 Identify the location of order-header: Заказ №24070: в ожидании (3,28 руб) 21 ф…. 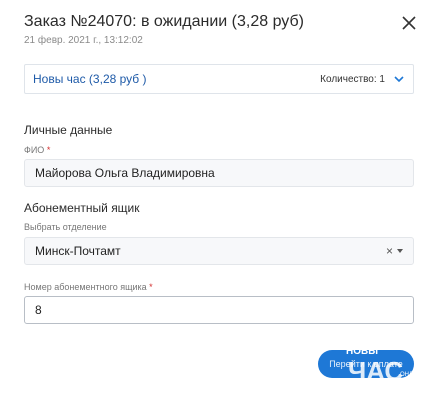
(221, 32).